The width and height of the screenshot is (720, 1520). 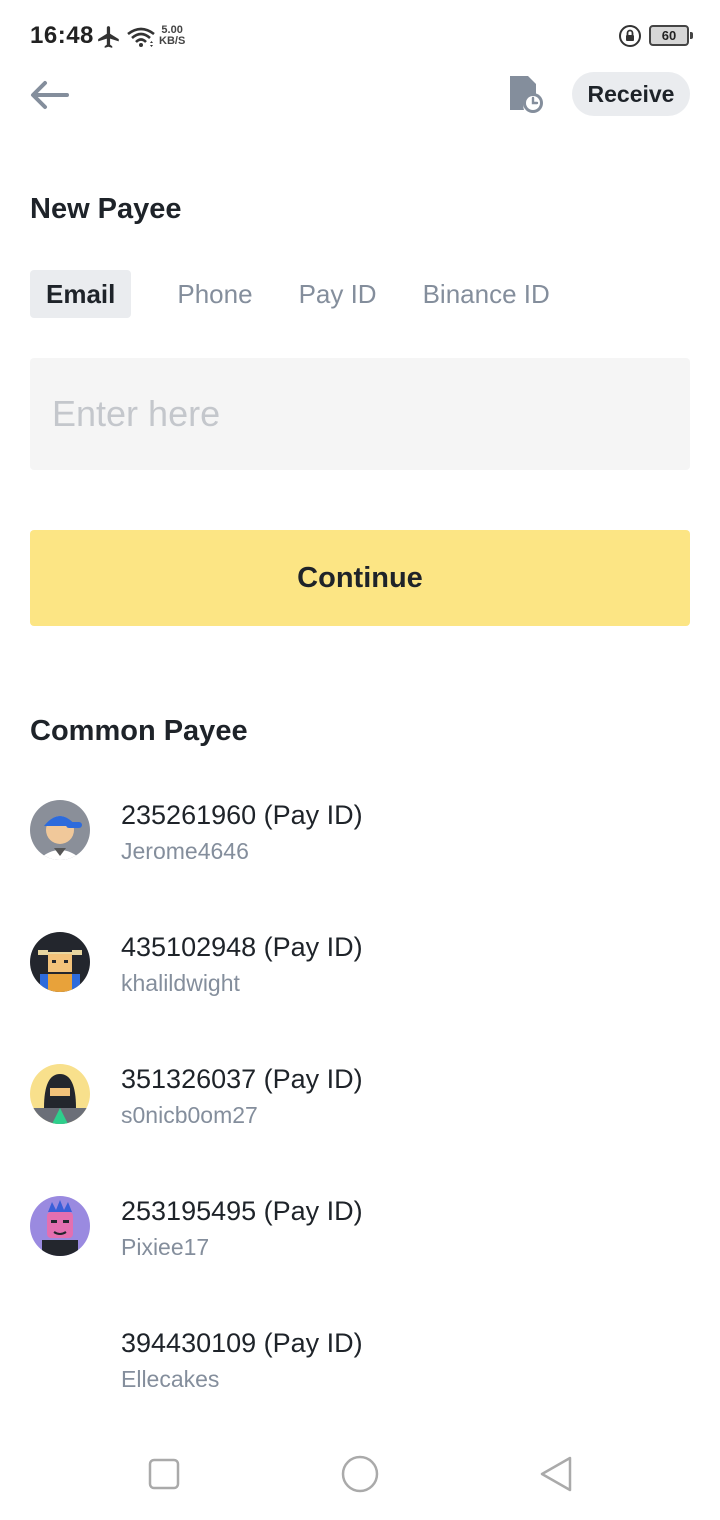 What do you see at coordinates (360, 1241) in the screenshot?
I see `payee-item: 253195495 (Pay ID) Pixiee17` at bounding box center [360, 1241].